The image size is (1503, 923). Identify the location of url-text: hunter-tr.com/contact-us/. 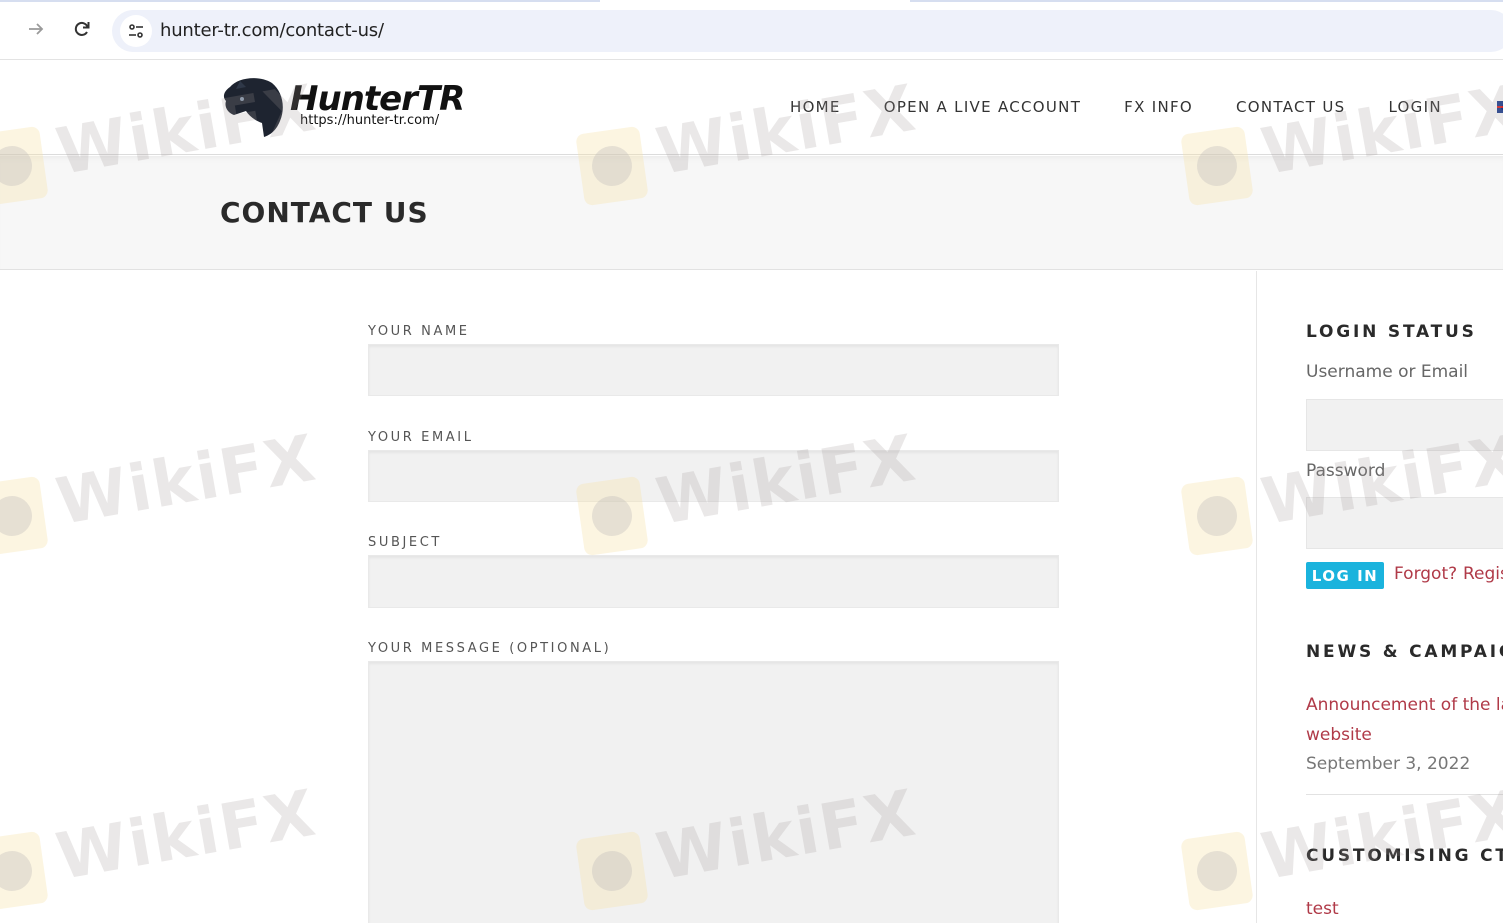
(272, 30).